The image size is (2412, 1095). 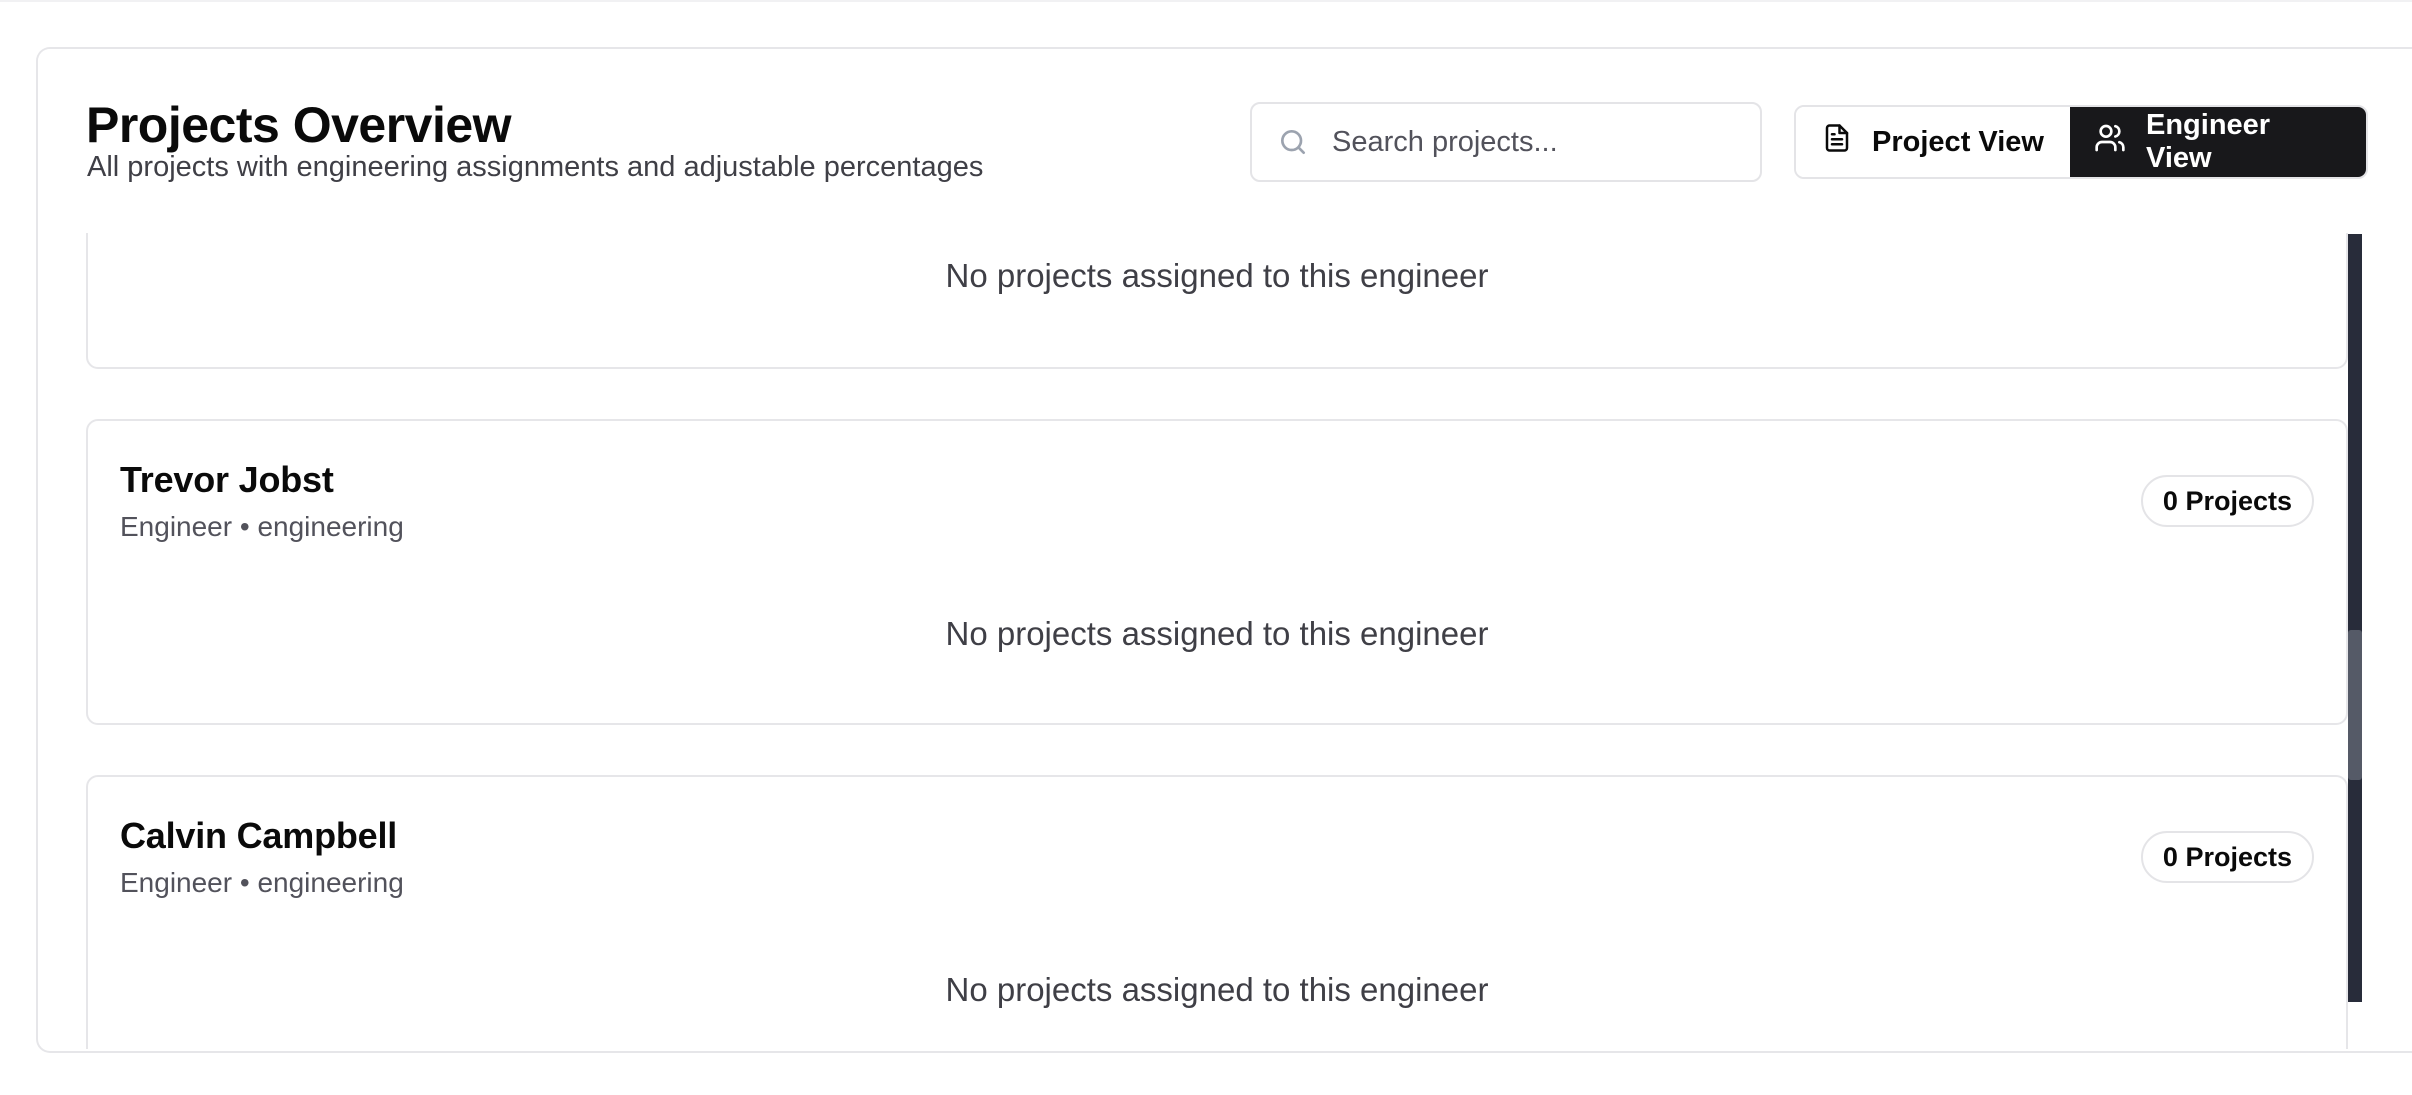 I want to click on search-icon, so click(x=1293, y=142).